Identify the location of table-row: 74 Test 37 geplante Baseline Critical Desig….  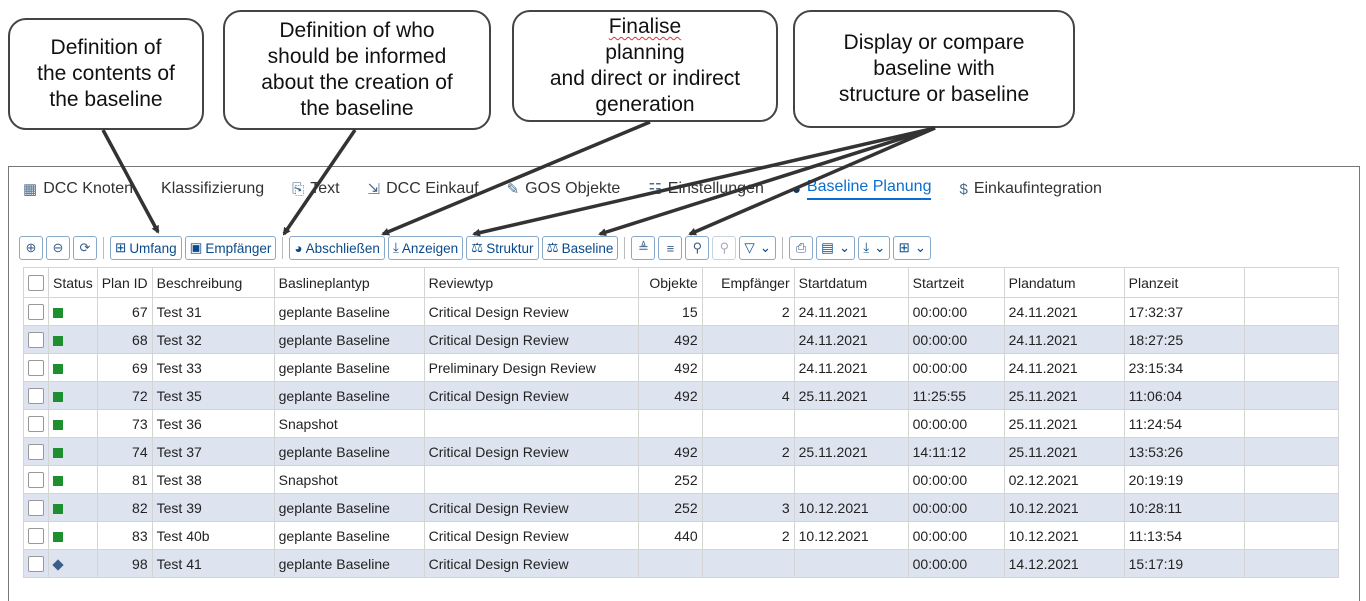
(681, 451).